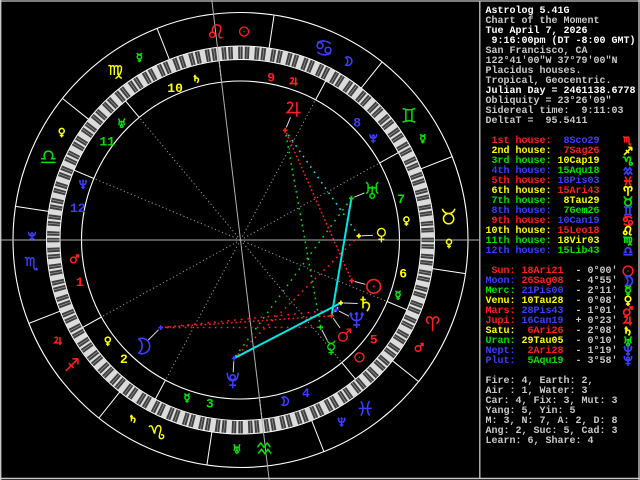  What do you see at coordinates (175, 88) in the screenshot?
I see `svg-text: 10` at bounding box center [175, 88].